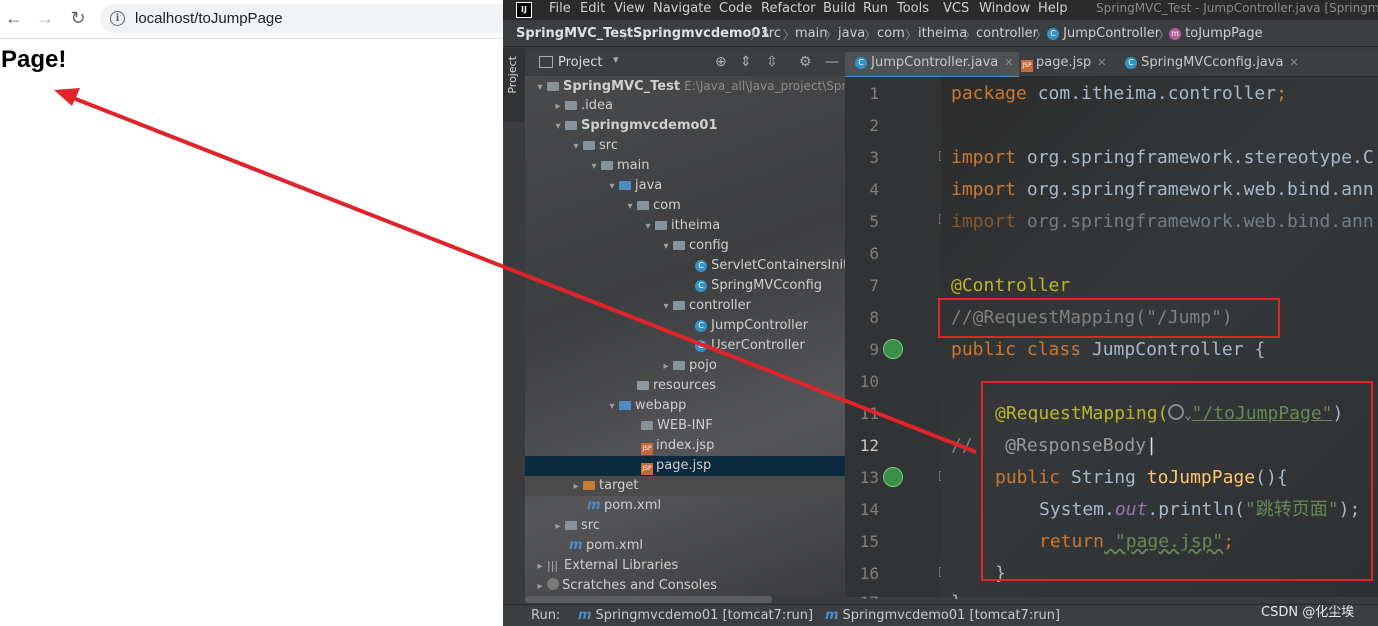 The image size is (1378, 626). I want to click on menu-navigate: Navigate, so click(682, 8).